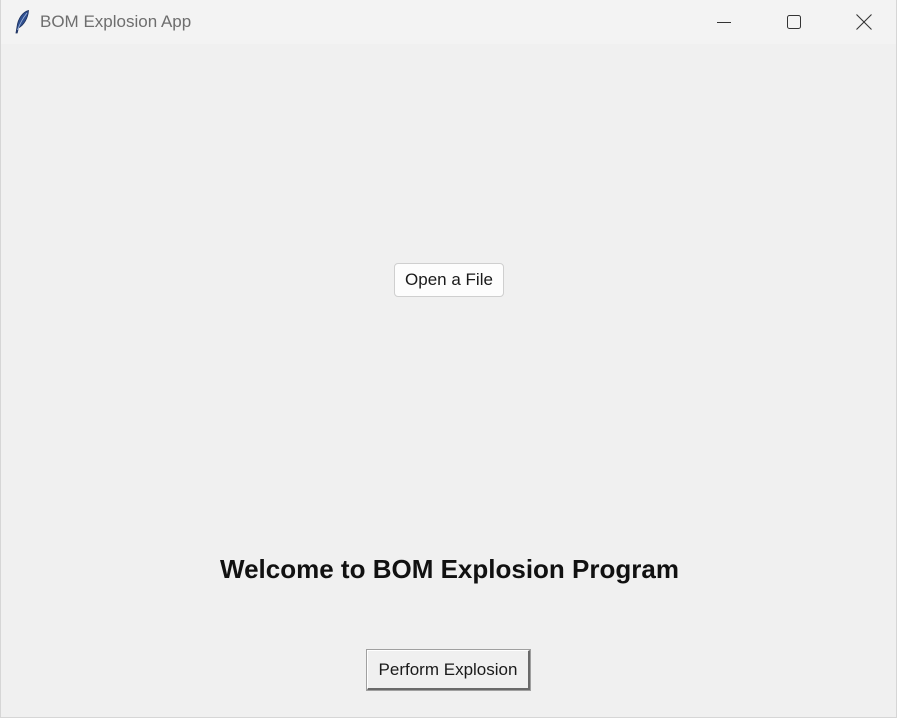  I want to click on close-button, so click(864, 22).